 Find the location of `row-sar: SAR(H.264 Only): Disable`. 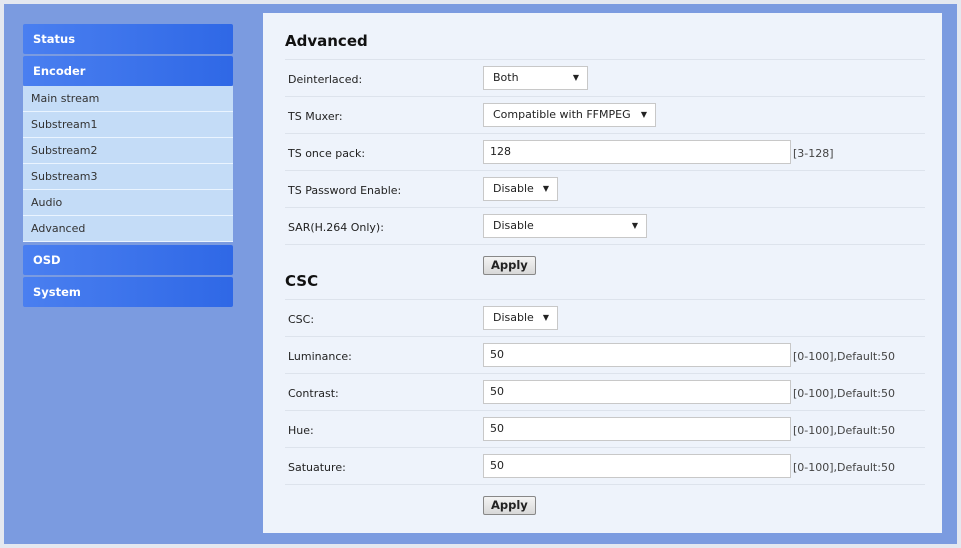

row-sar: SAR(H.264 Only): Disable is located at coordinates (605, 225).